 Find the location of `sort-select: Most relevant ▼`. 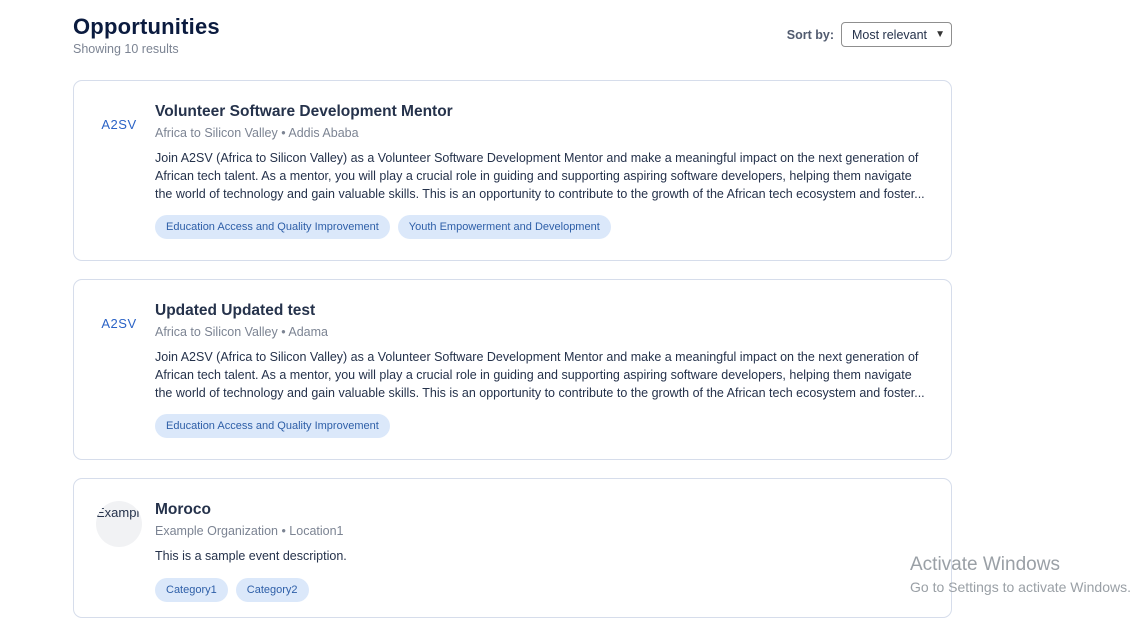

sort-select: Most relevant ▼ is located at coordinates (896, 34).